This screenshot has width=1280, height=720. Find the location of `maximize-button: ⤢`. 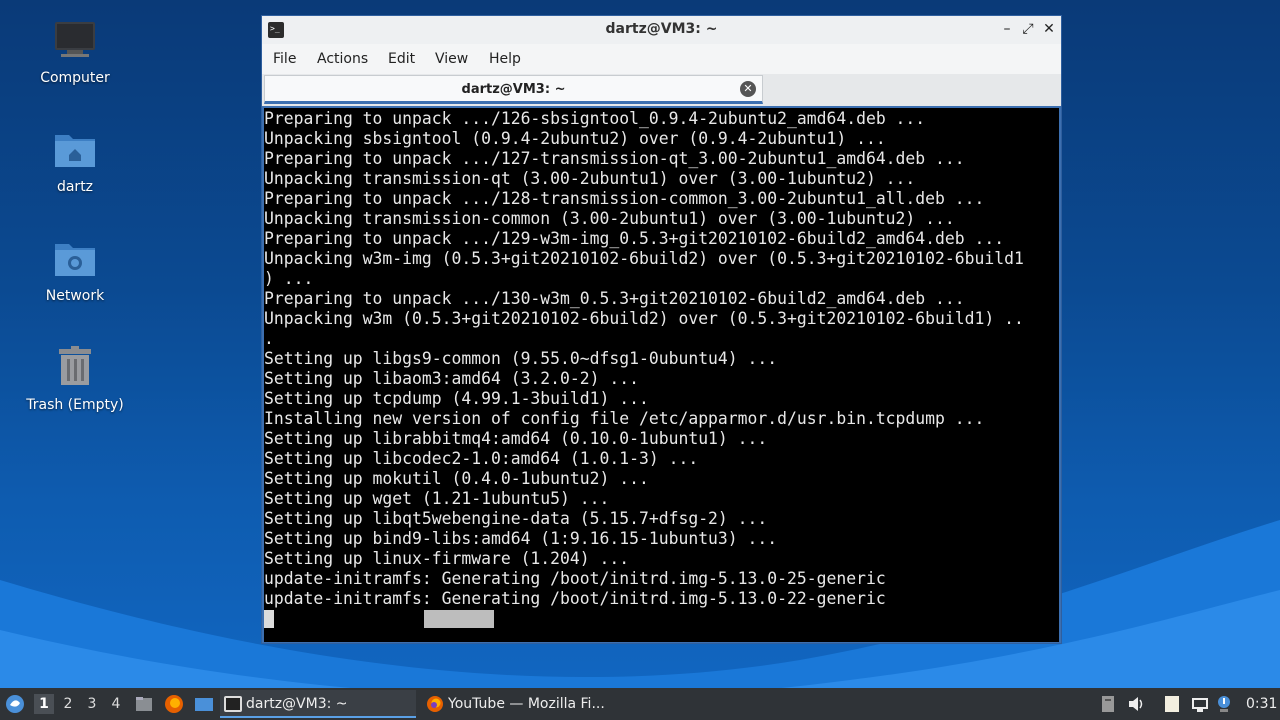

maximize-button: ⤢ is located at coordinates (1028, 29).